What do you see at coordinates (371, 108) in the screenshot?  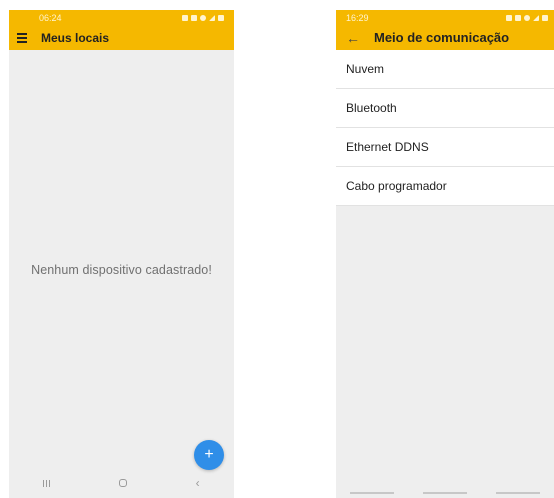 I see `option-label: Bluetooth` at bounding box center [371, 108].